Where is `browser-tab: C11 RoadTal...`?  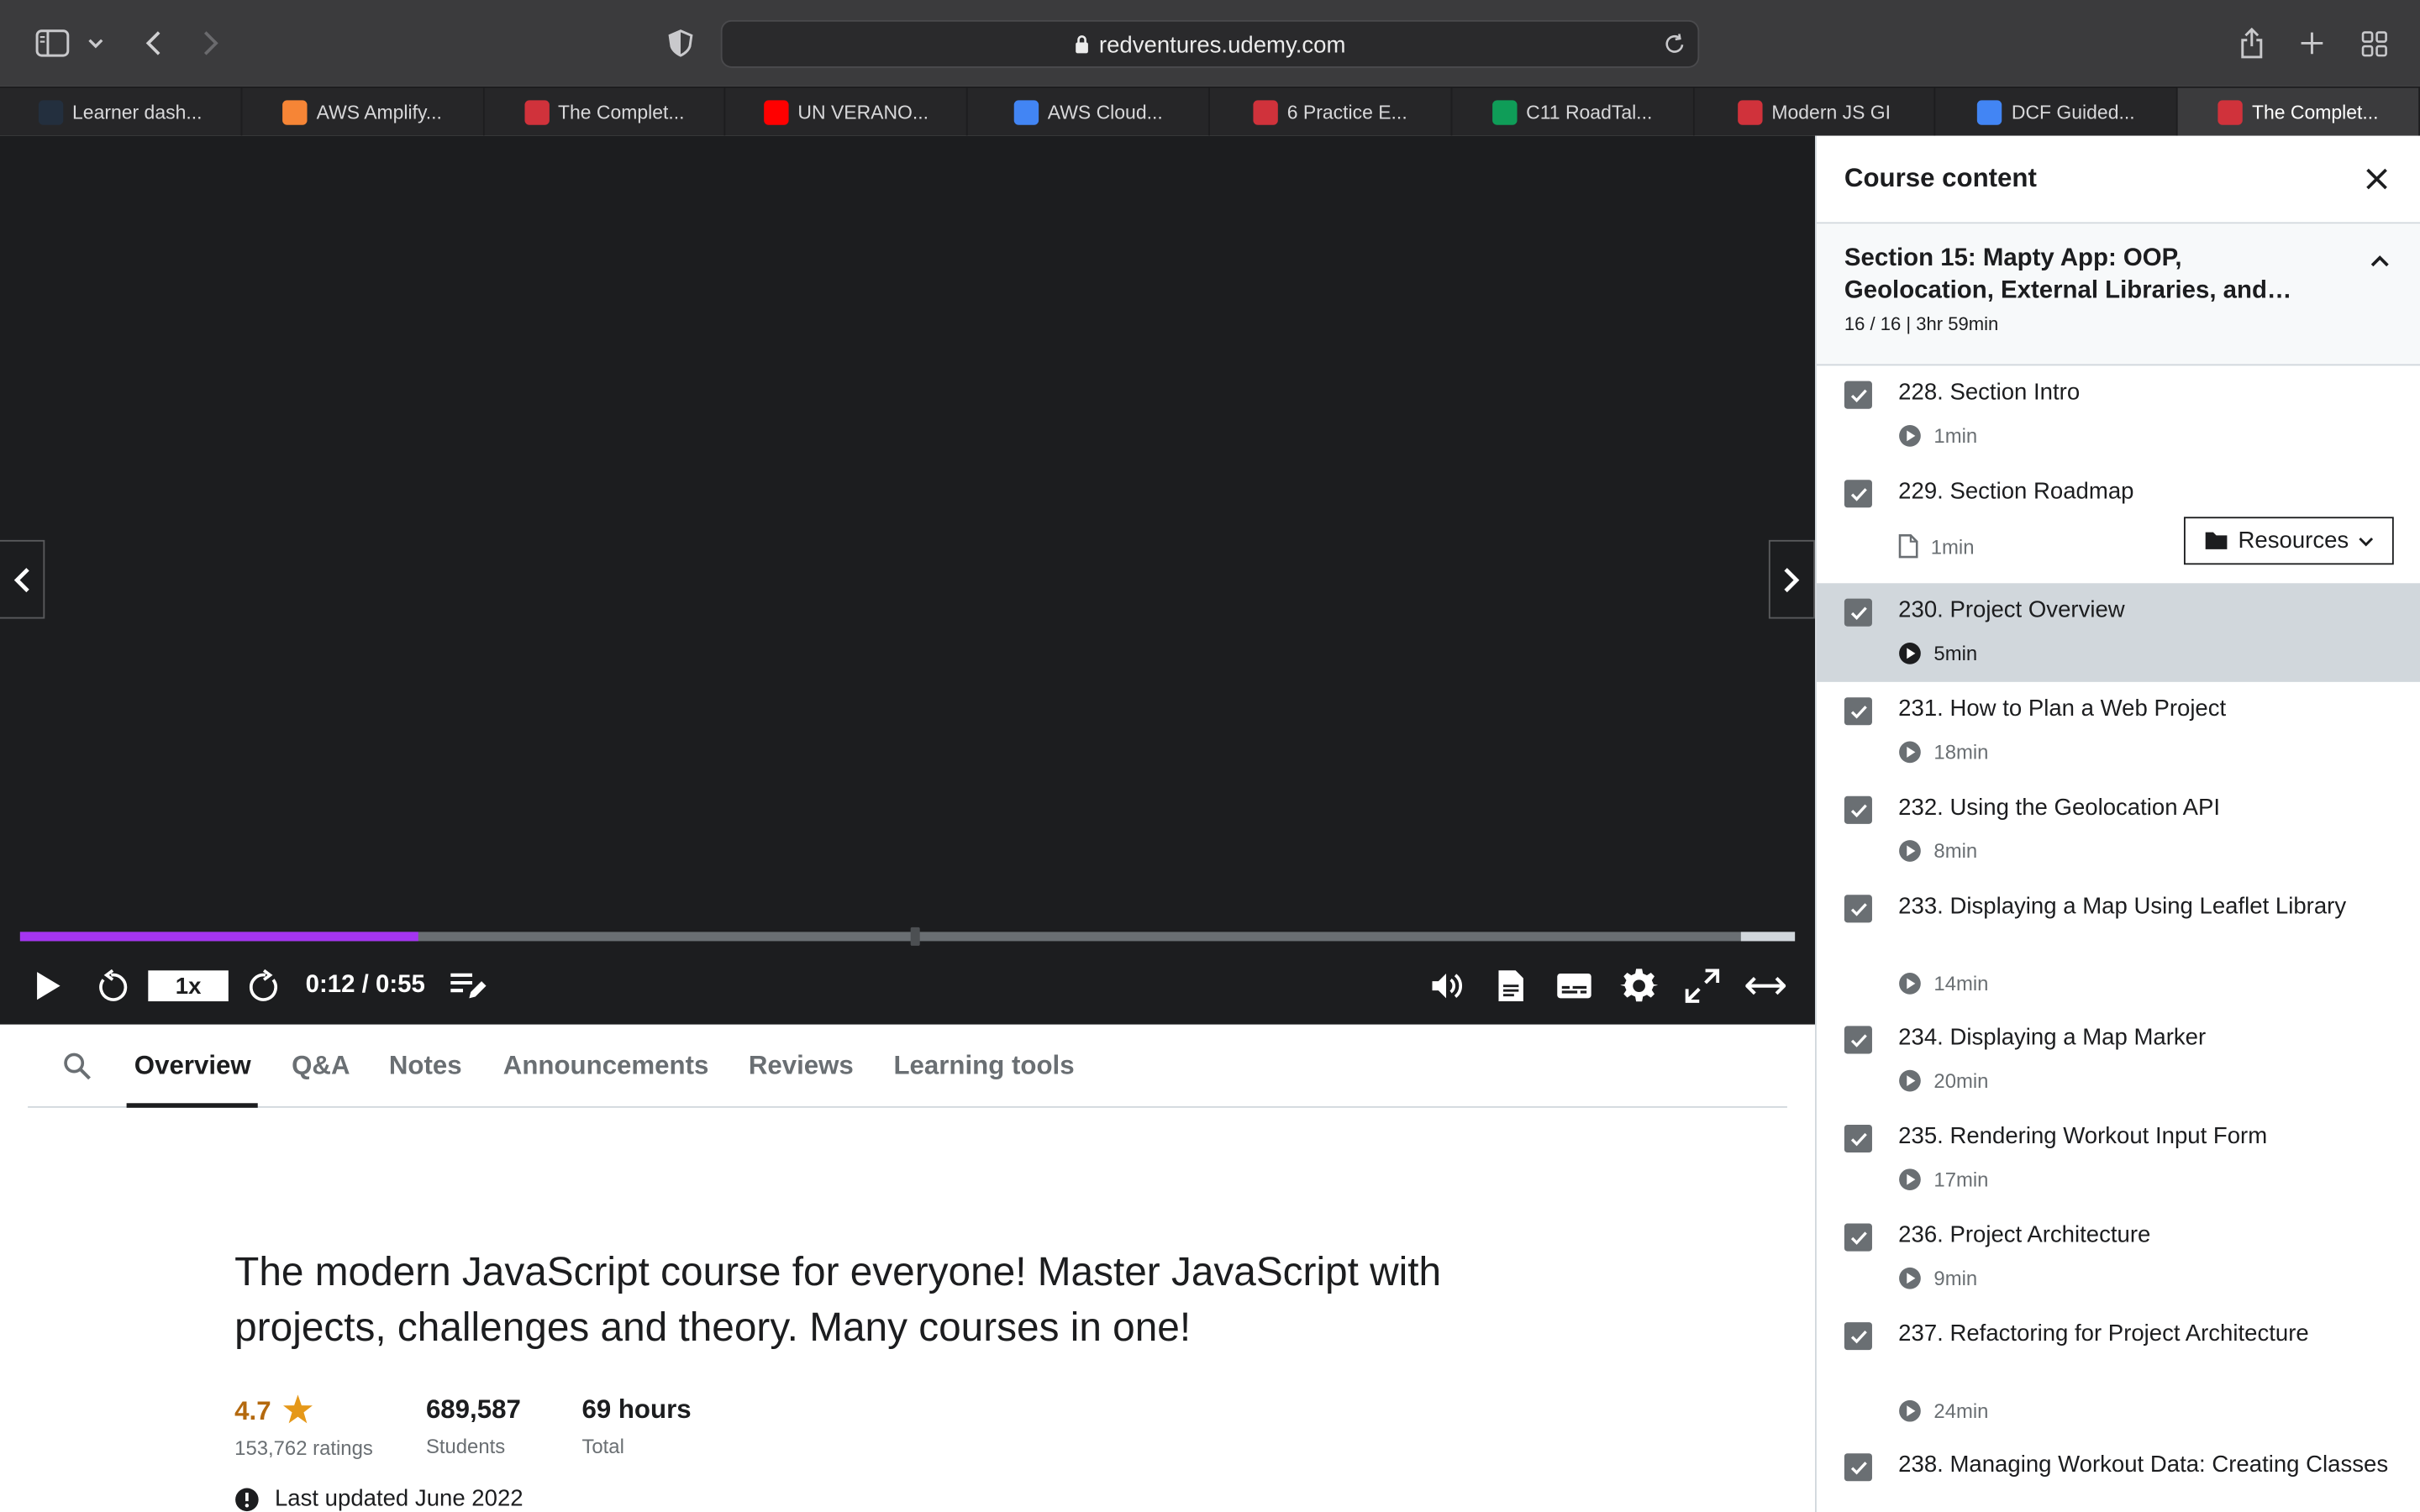
browser-tab: C11 RoadTal... is located at coordinates (1573, 111).